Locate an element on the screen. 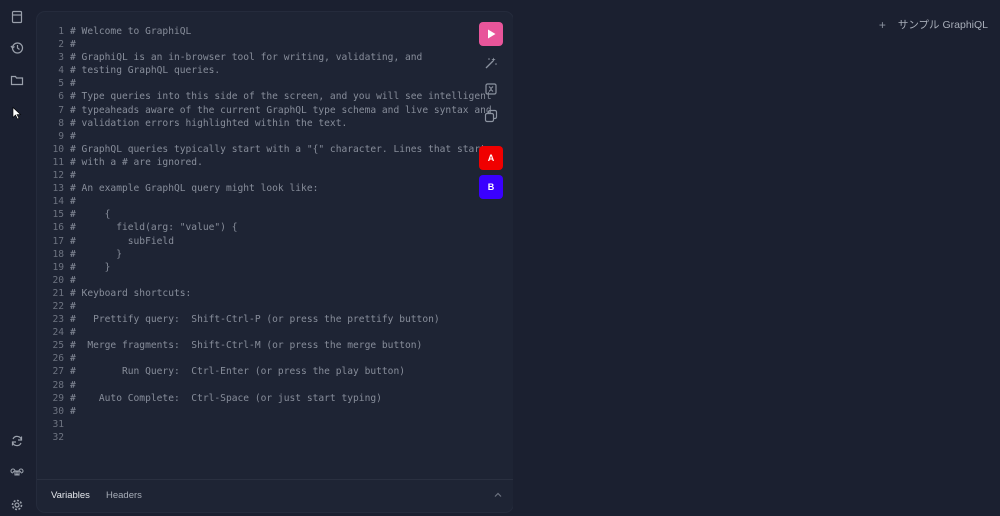 The height and width of the screenshot is (516, 1000). line-number: 1 is located at coordinates (61, 31).